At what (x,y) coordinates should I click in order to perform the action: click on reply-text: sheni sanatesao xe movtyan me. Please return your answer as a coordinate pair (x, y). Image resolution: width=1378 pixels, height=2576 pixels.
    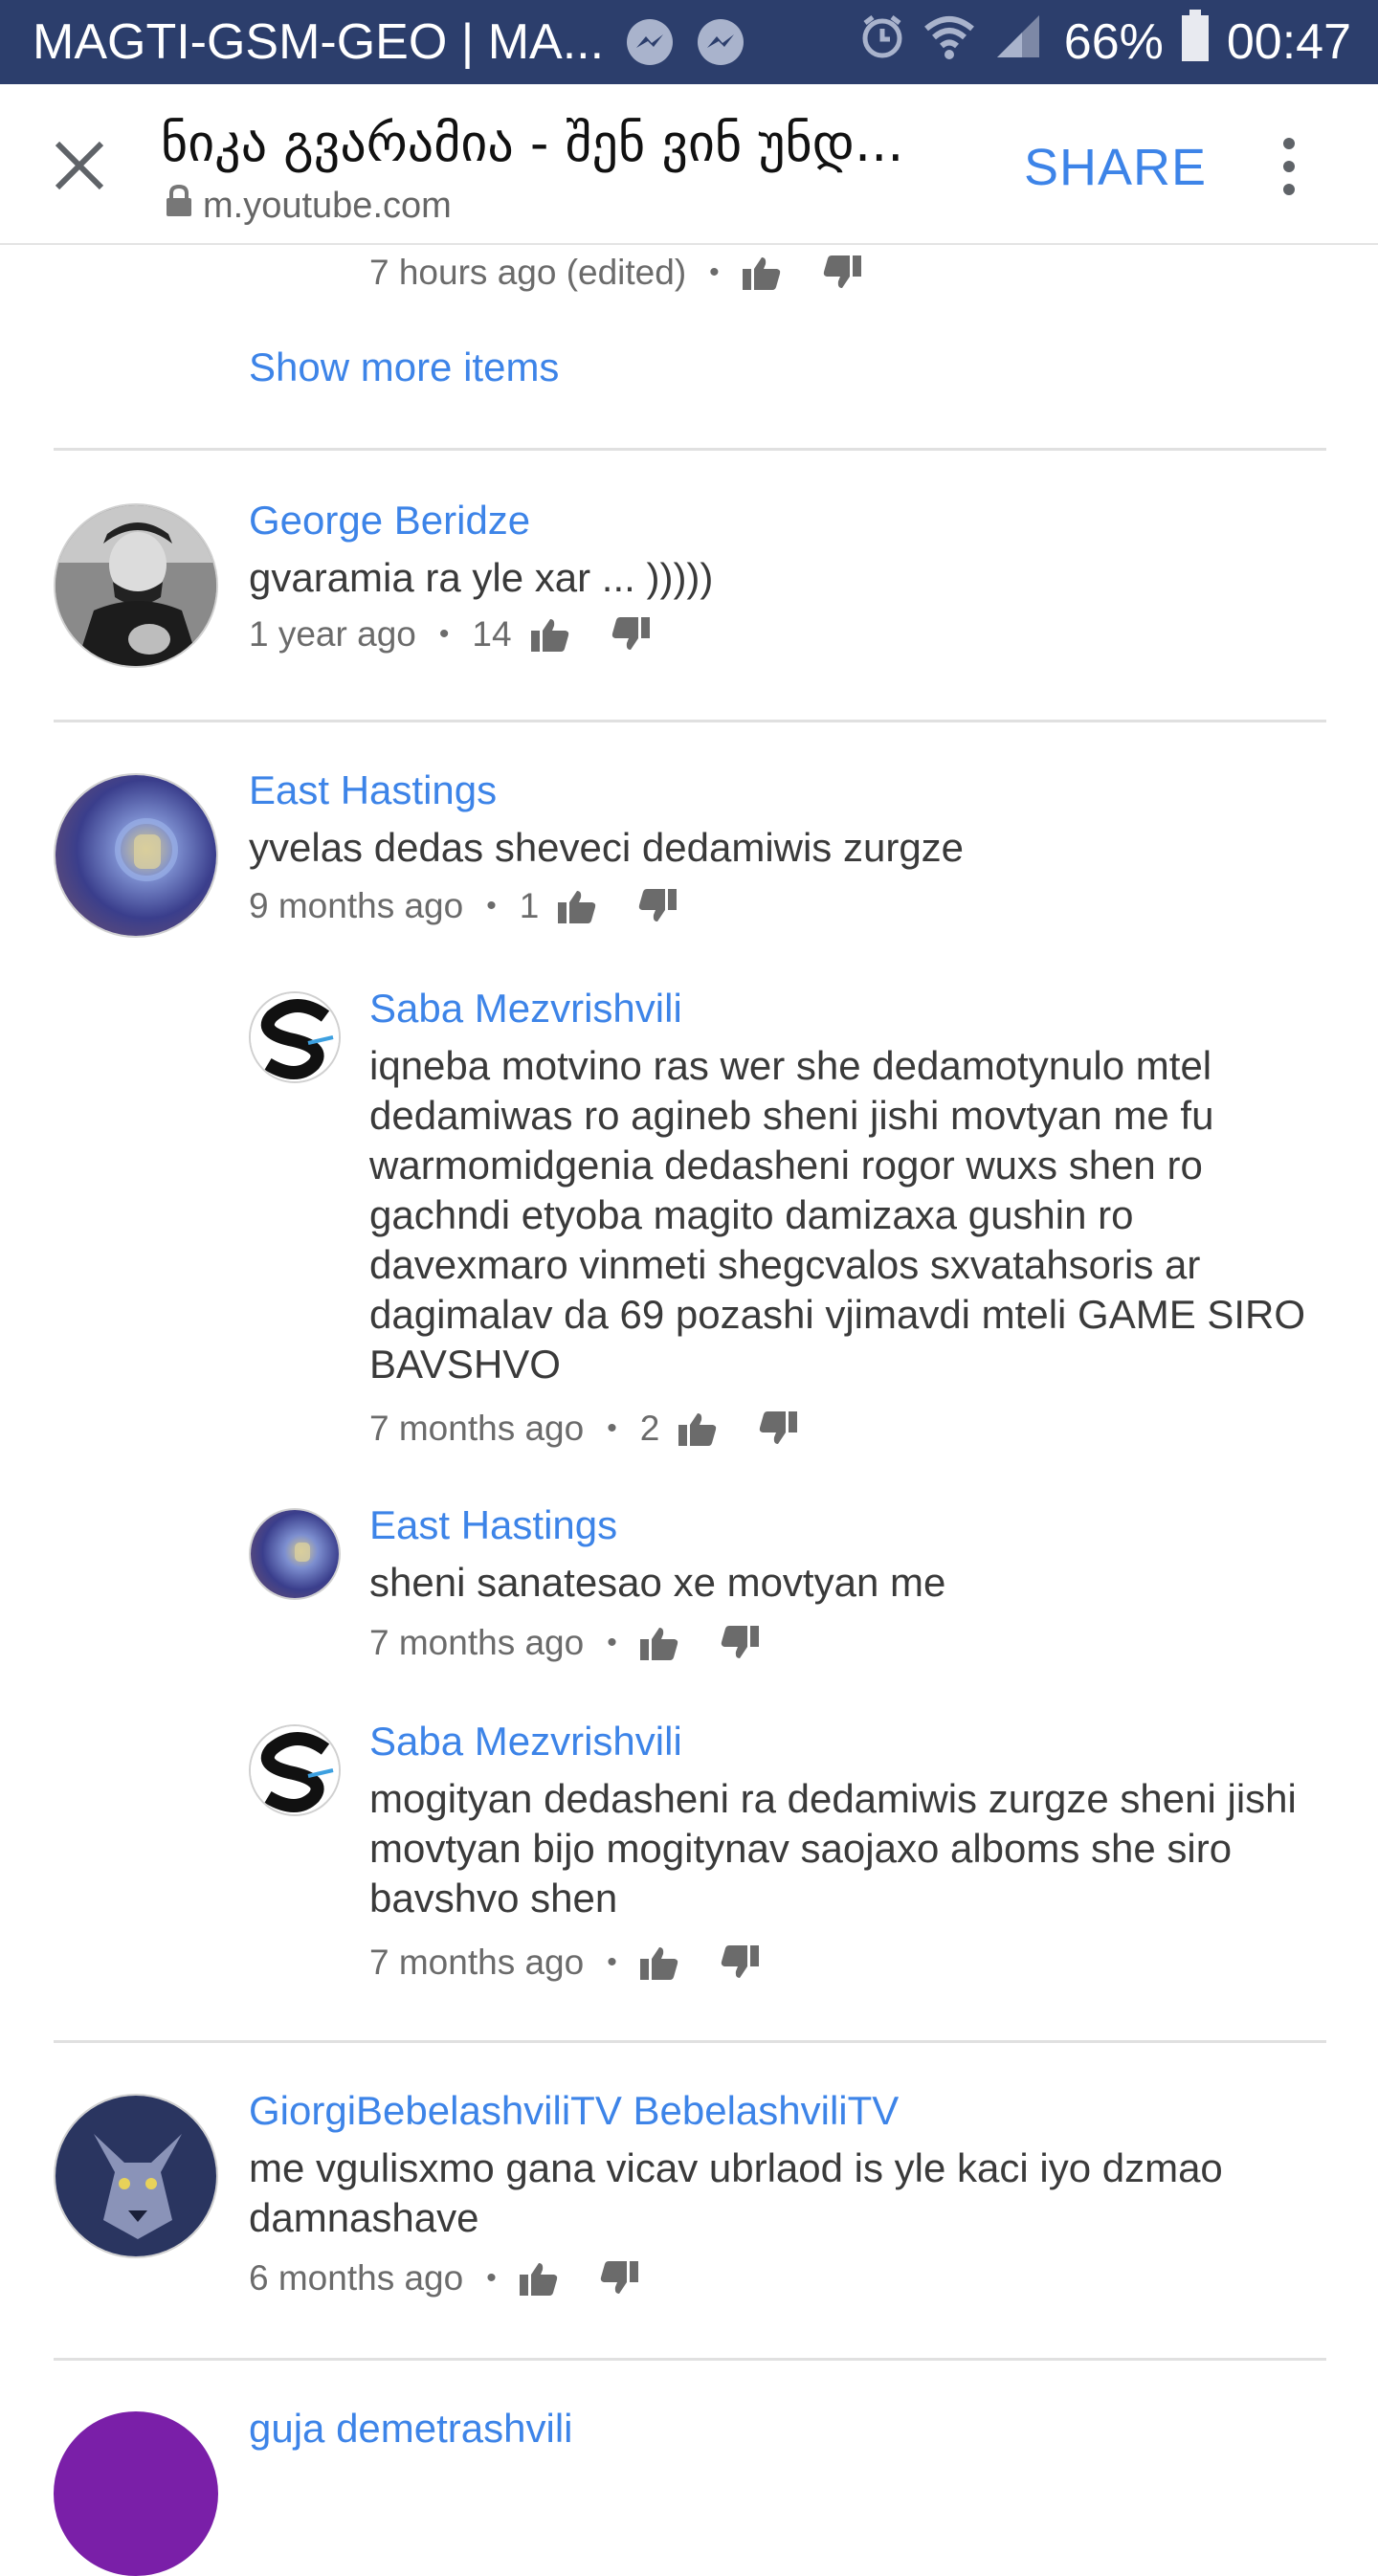
    Looking at the image, I should click on (657, 1582).